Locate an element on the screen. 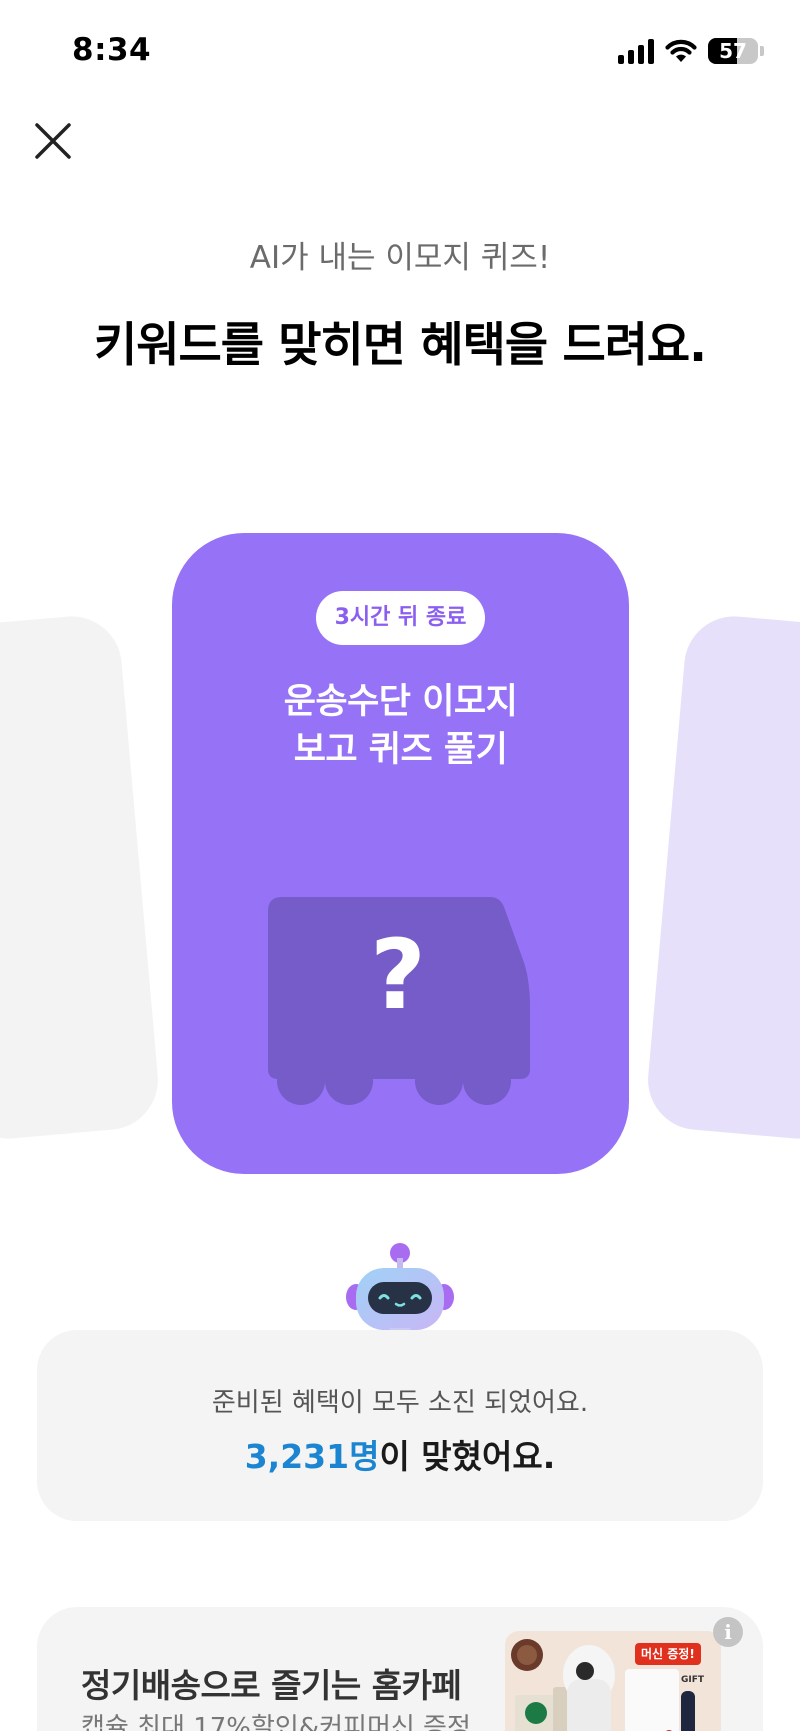  close-icon is located at coordinates (53, 141).